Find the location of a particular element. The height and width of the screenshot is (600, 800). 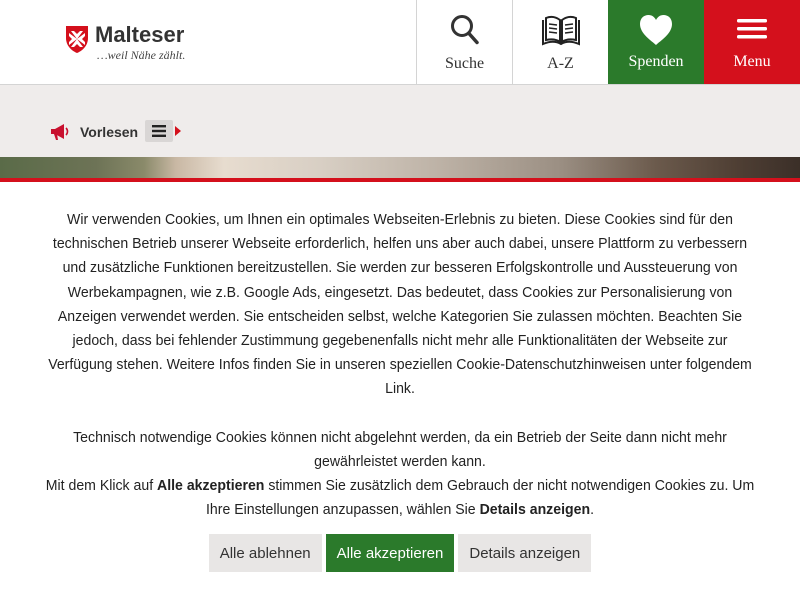

show-details-button: Details anzeigen is located at coordinates (525, 553).